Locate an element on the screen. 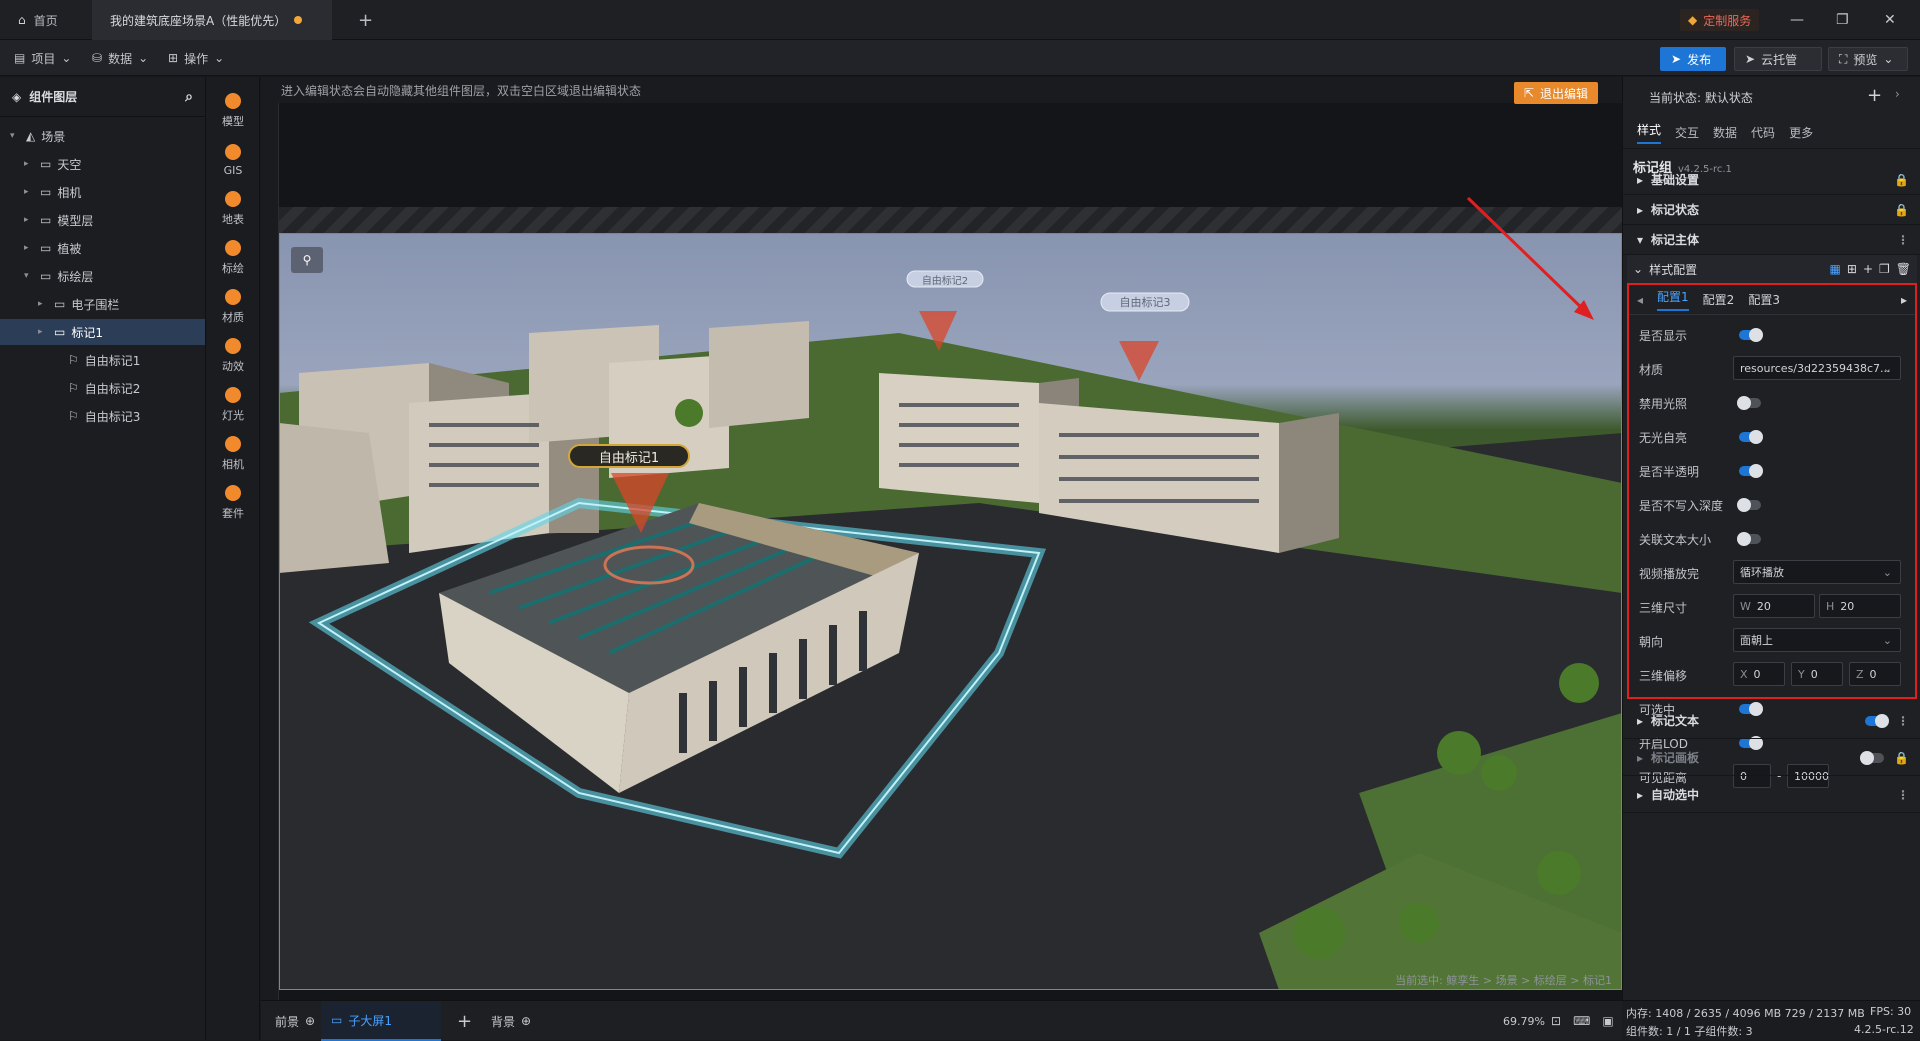 The width and height of the screenshot is (1920, 1041). bottom-section-0: ▸ 标记文本 ⋮ is located at coordinates (1771, 721).